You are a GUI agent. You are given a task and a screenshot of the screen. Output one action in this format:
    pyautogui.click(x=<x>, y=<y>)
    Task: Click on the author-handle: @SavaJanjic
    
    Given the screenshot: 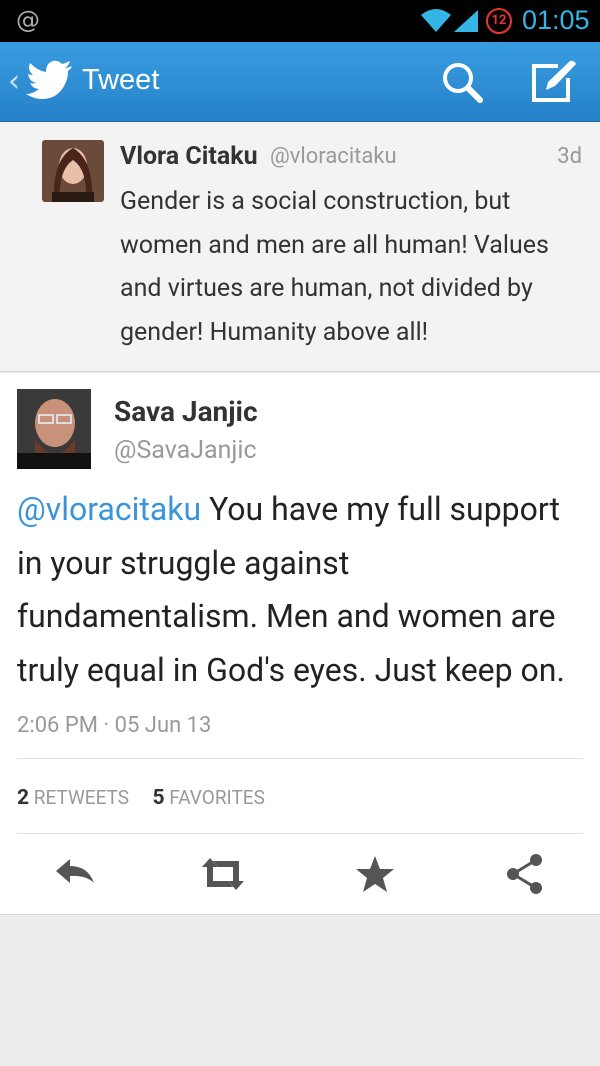 What is the action you would take?
    pyautogui.click(x=185, y=450)
    